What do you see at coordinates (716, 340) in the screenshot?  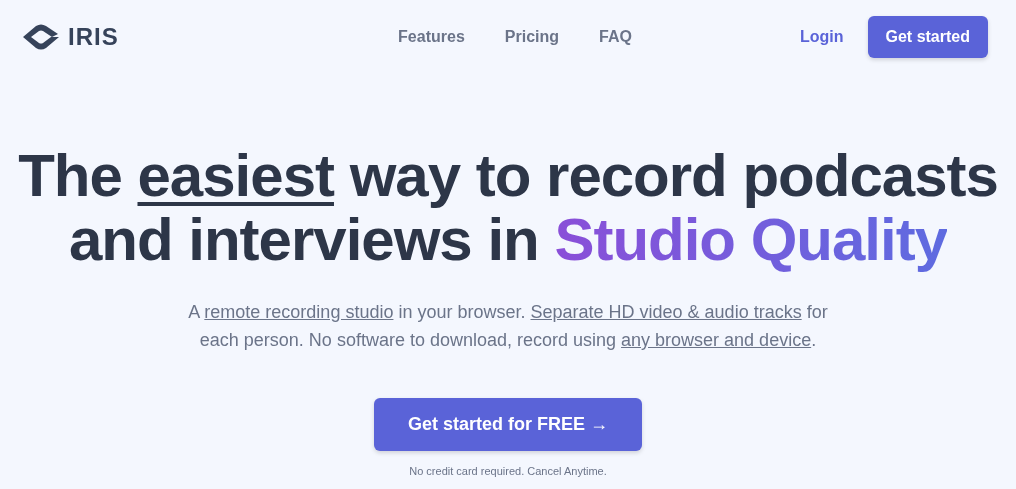 I see `inline-link: any browser and device` at bounding box center [716, 340].